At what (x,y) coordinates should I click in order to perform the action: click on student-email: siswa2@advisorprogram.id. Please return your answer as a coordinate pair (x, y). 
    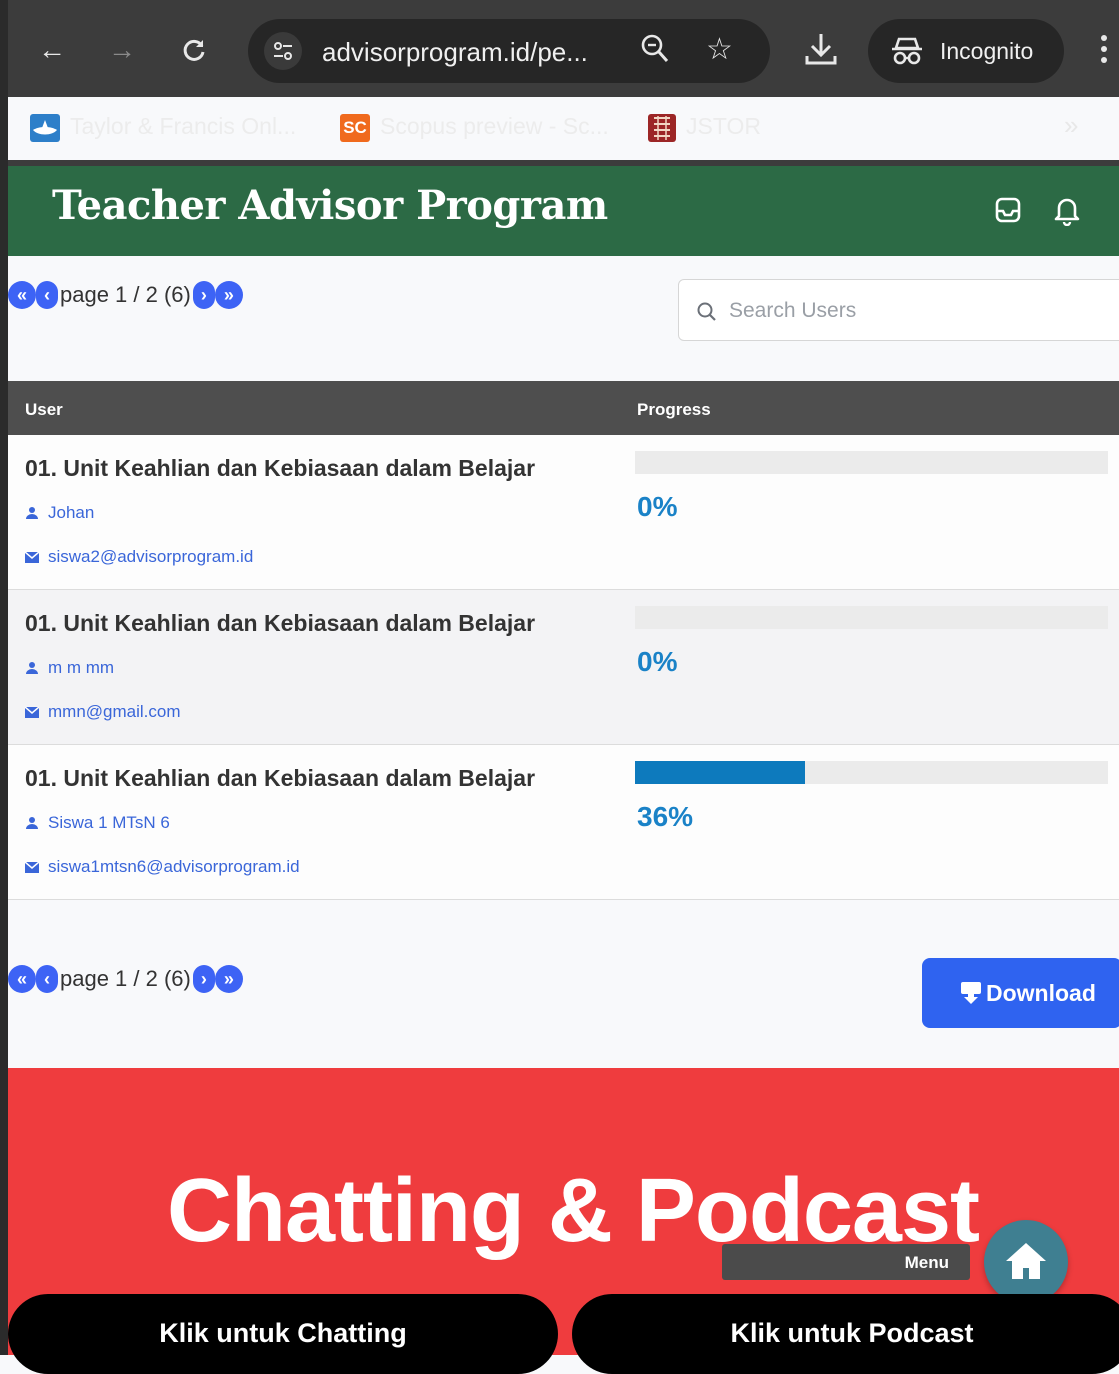
    Looking at the image, I should click on (139, 557).